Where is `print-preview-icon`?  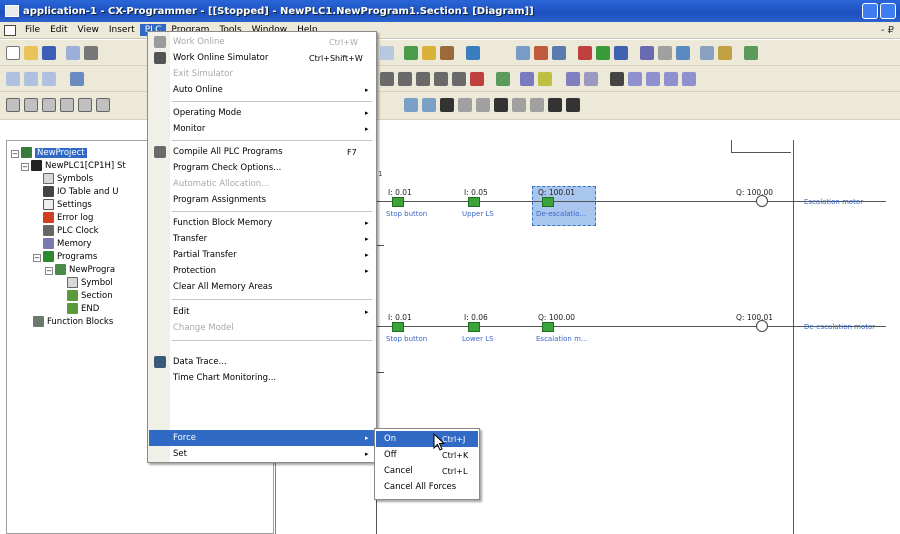 print-preview-icon is located at coordinates (73, 53).